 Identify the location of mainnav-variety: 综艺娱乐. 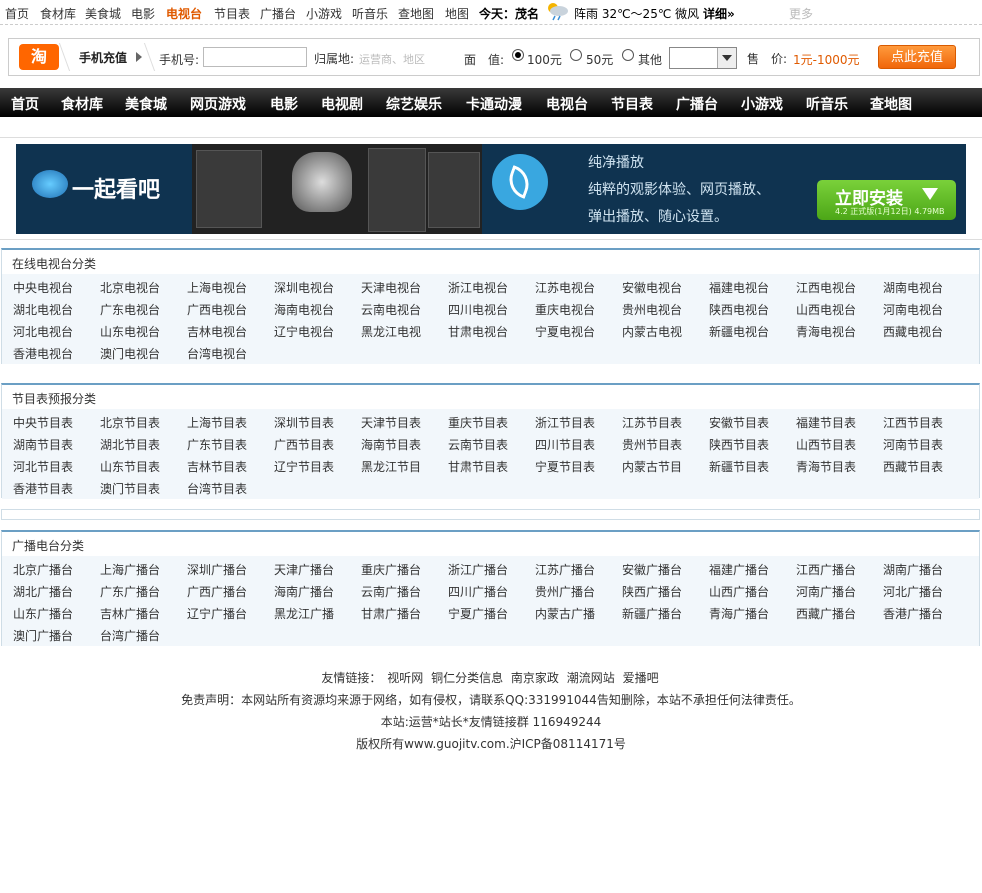
(414, 104).